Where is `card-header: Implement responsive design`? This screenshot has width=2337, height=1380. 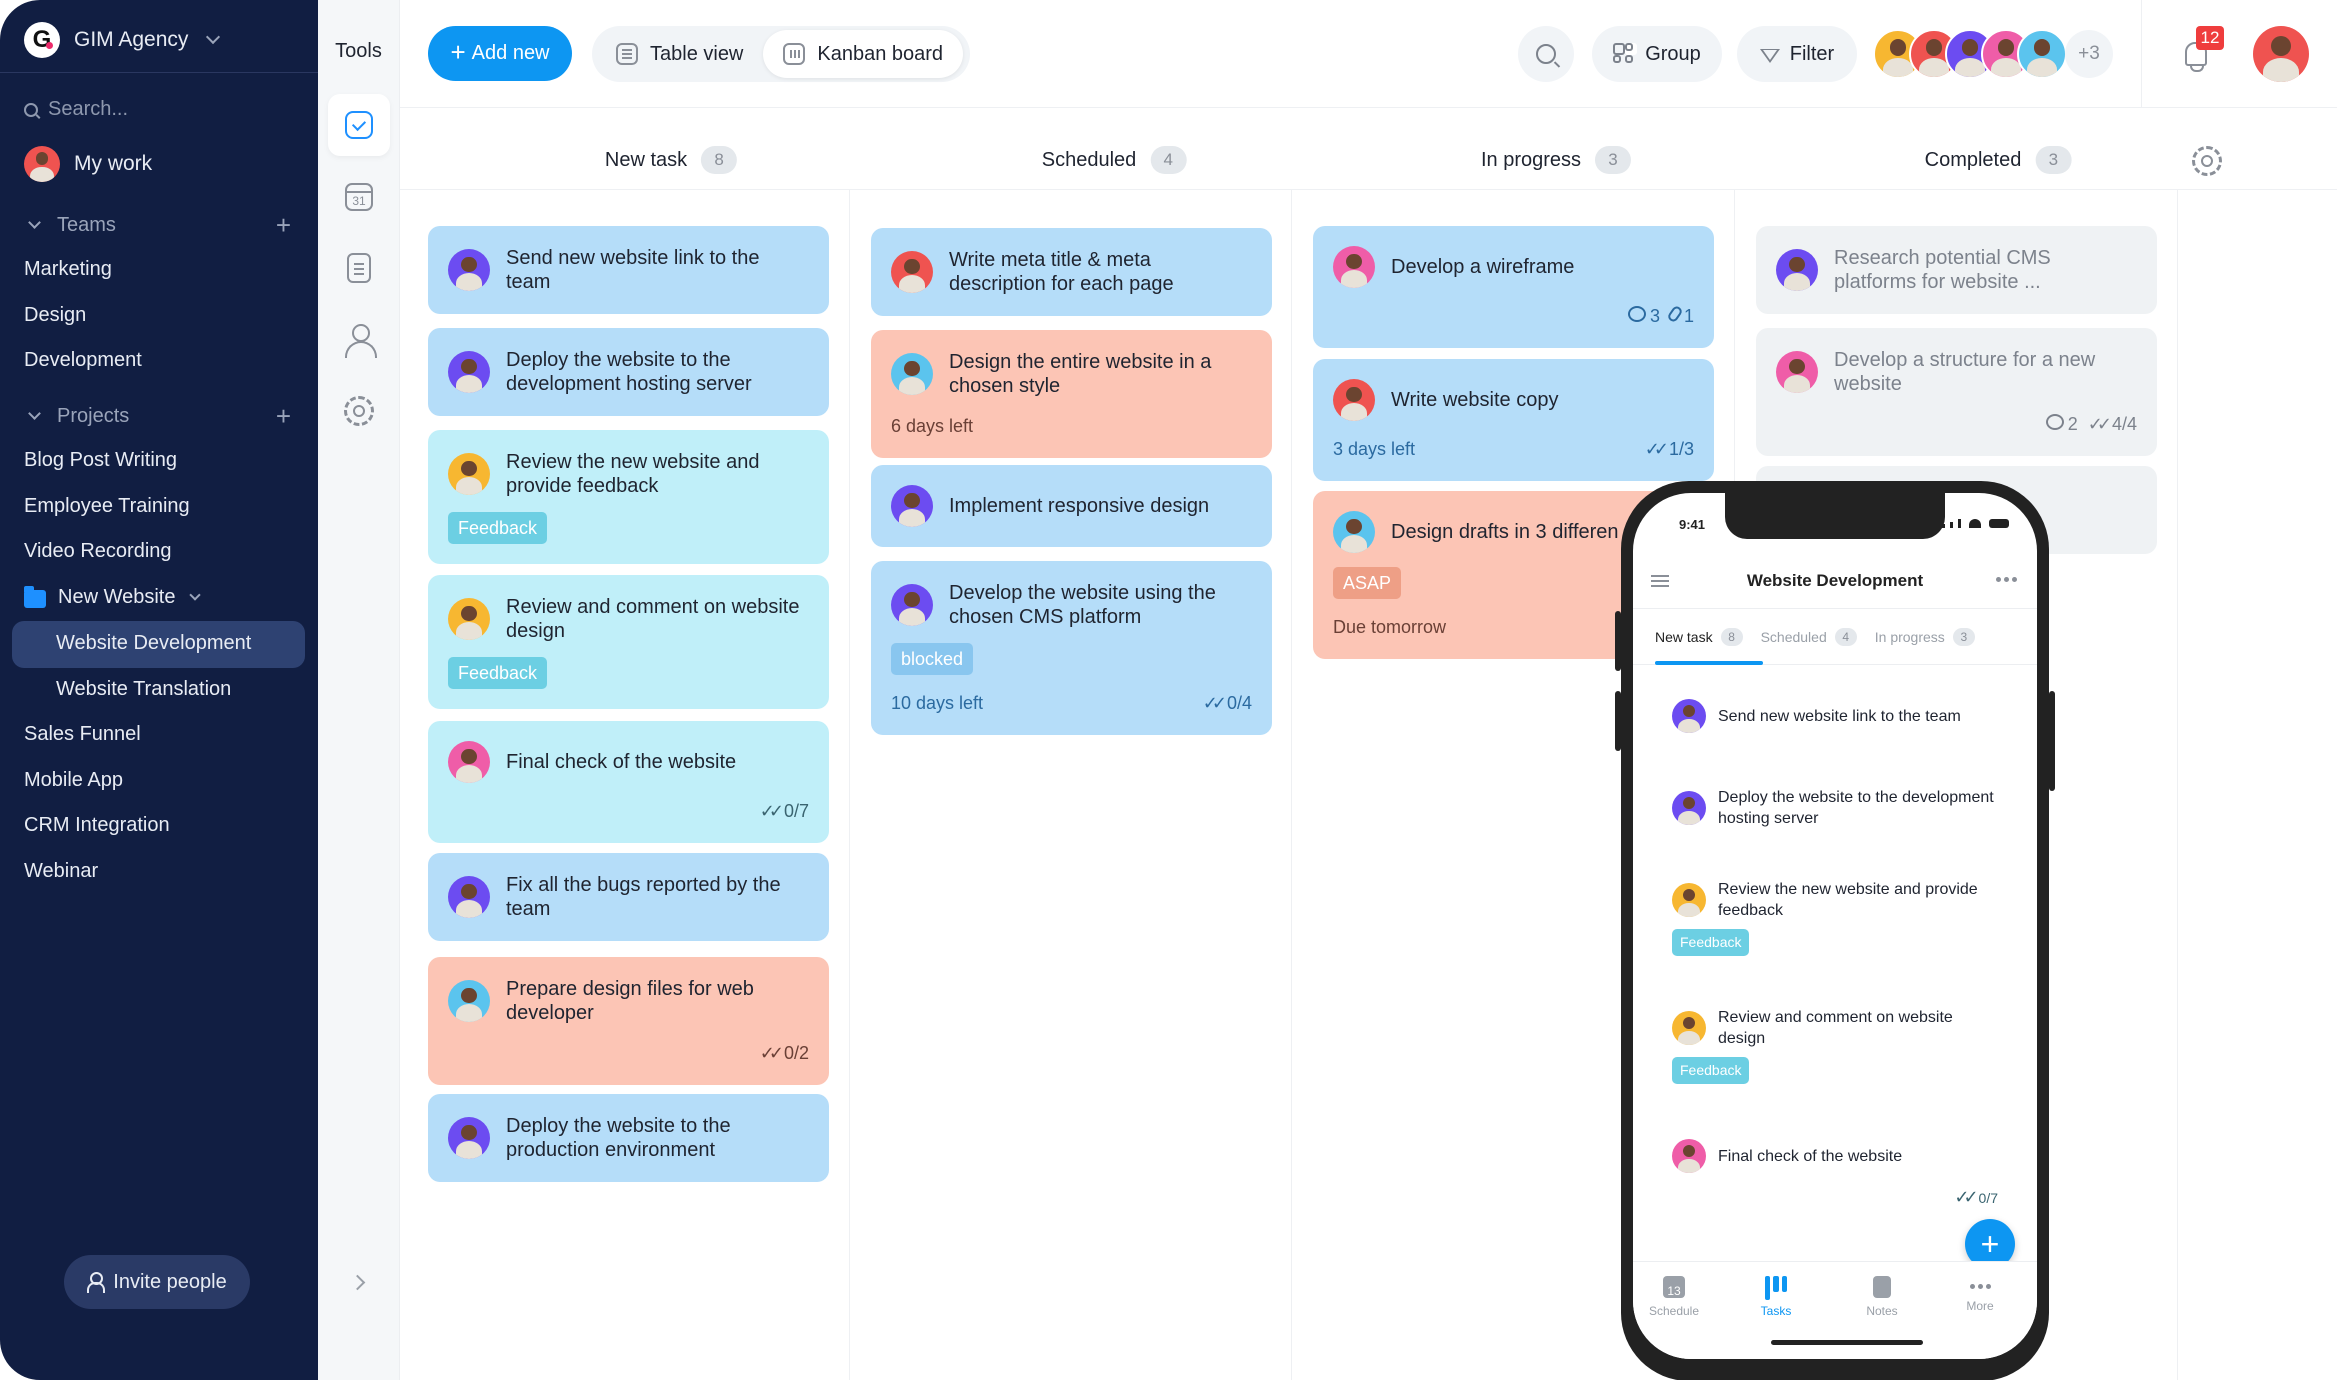 card-header: Implement responsive design is located at coordinates (1071, 506).